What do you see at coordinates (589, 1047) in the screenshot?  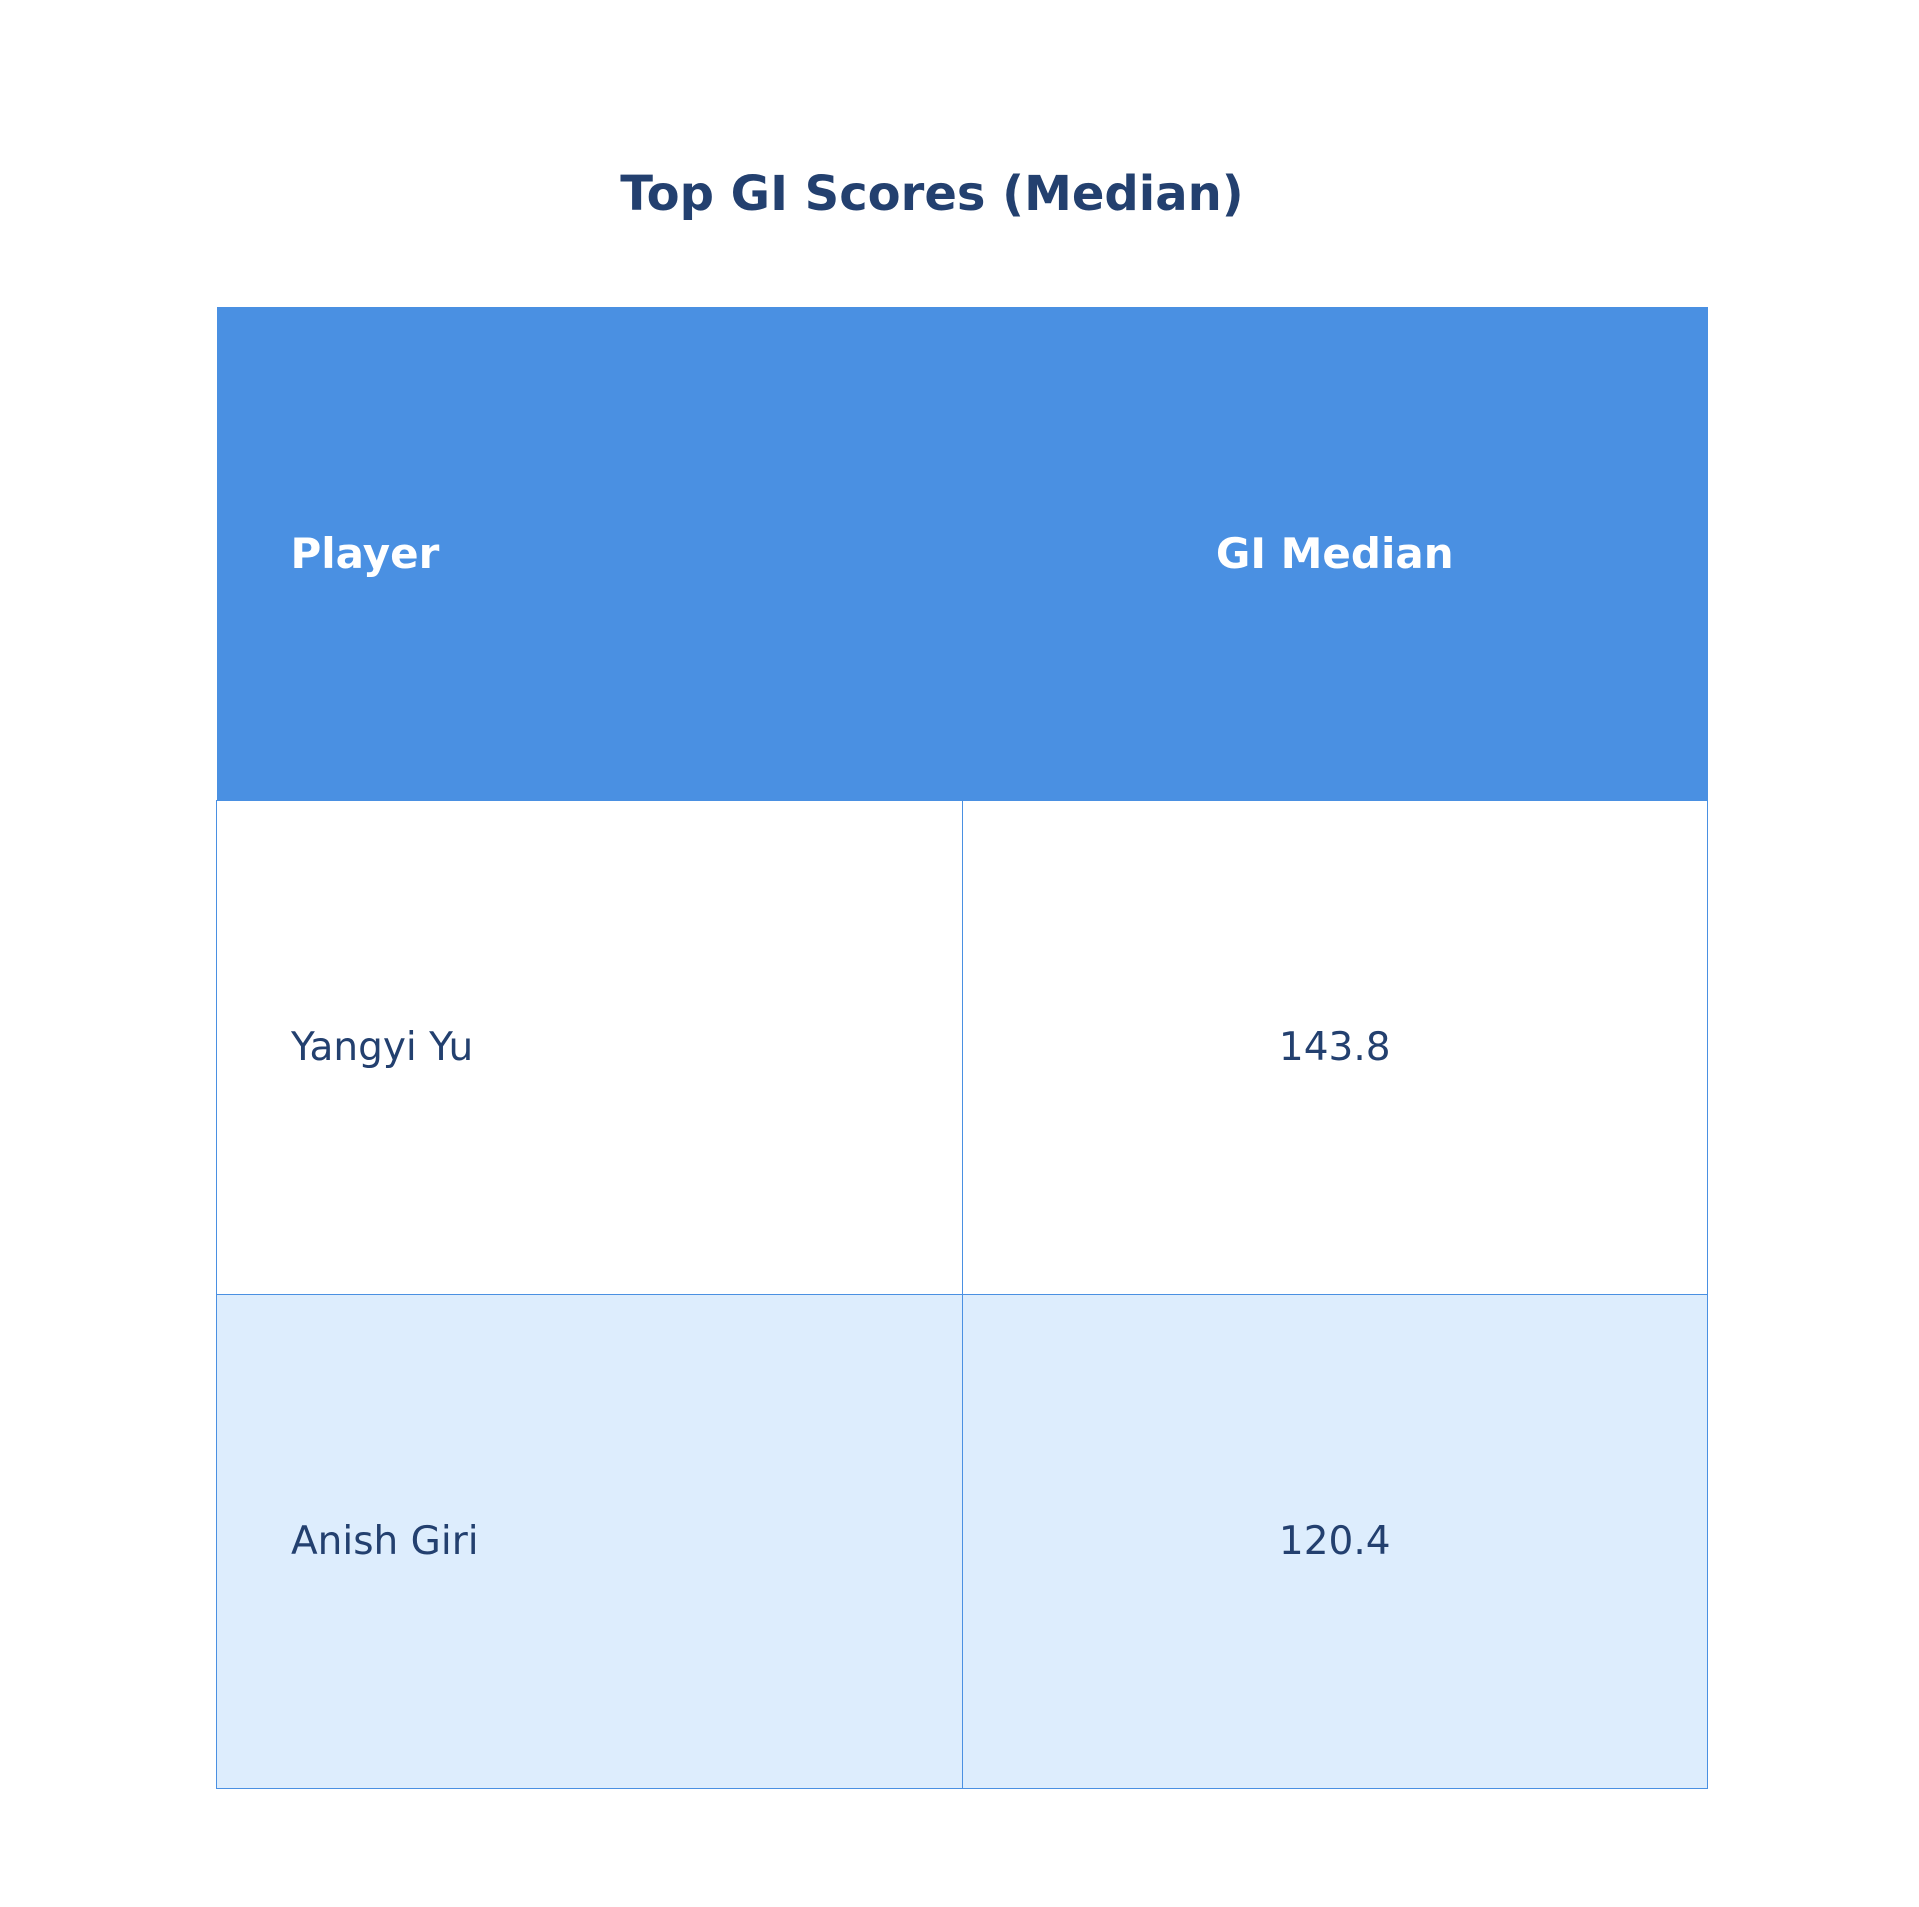 I see `player-cell: Yangyi Yu` at bounding box center [589, 1047].